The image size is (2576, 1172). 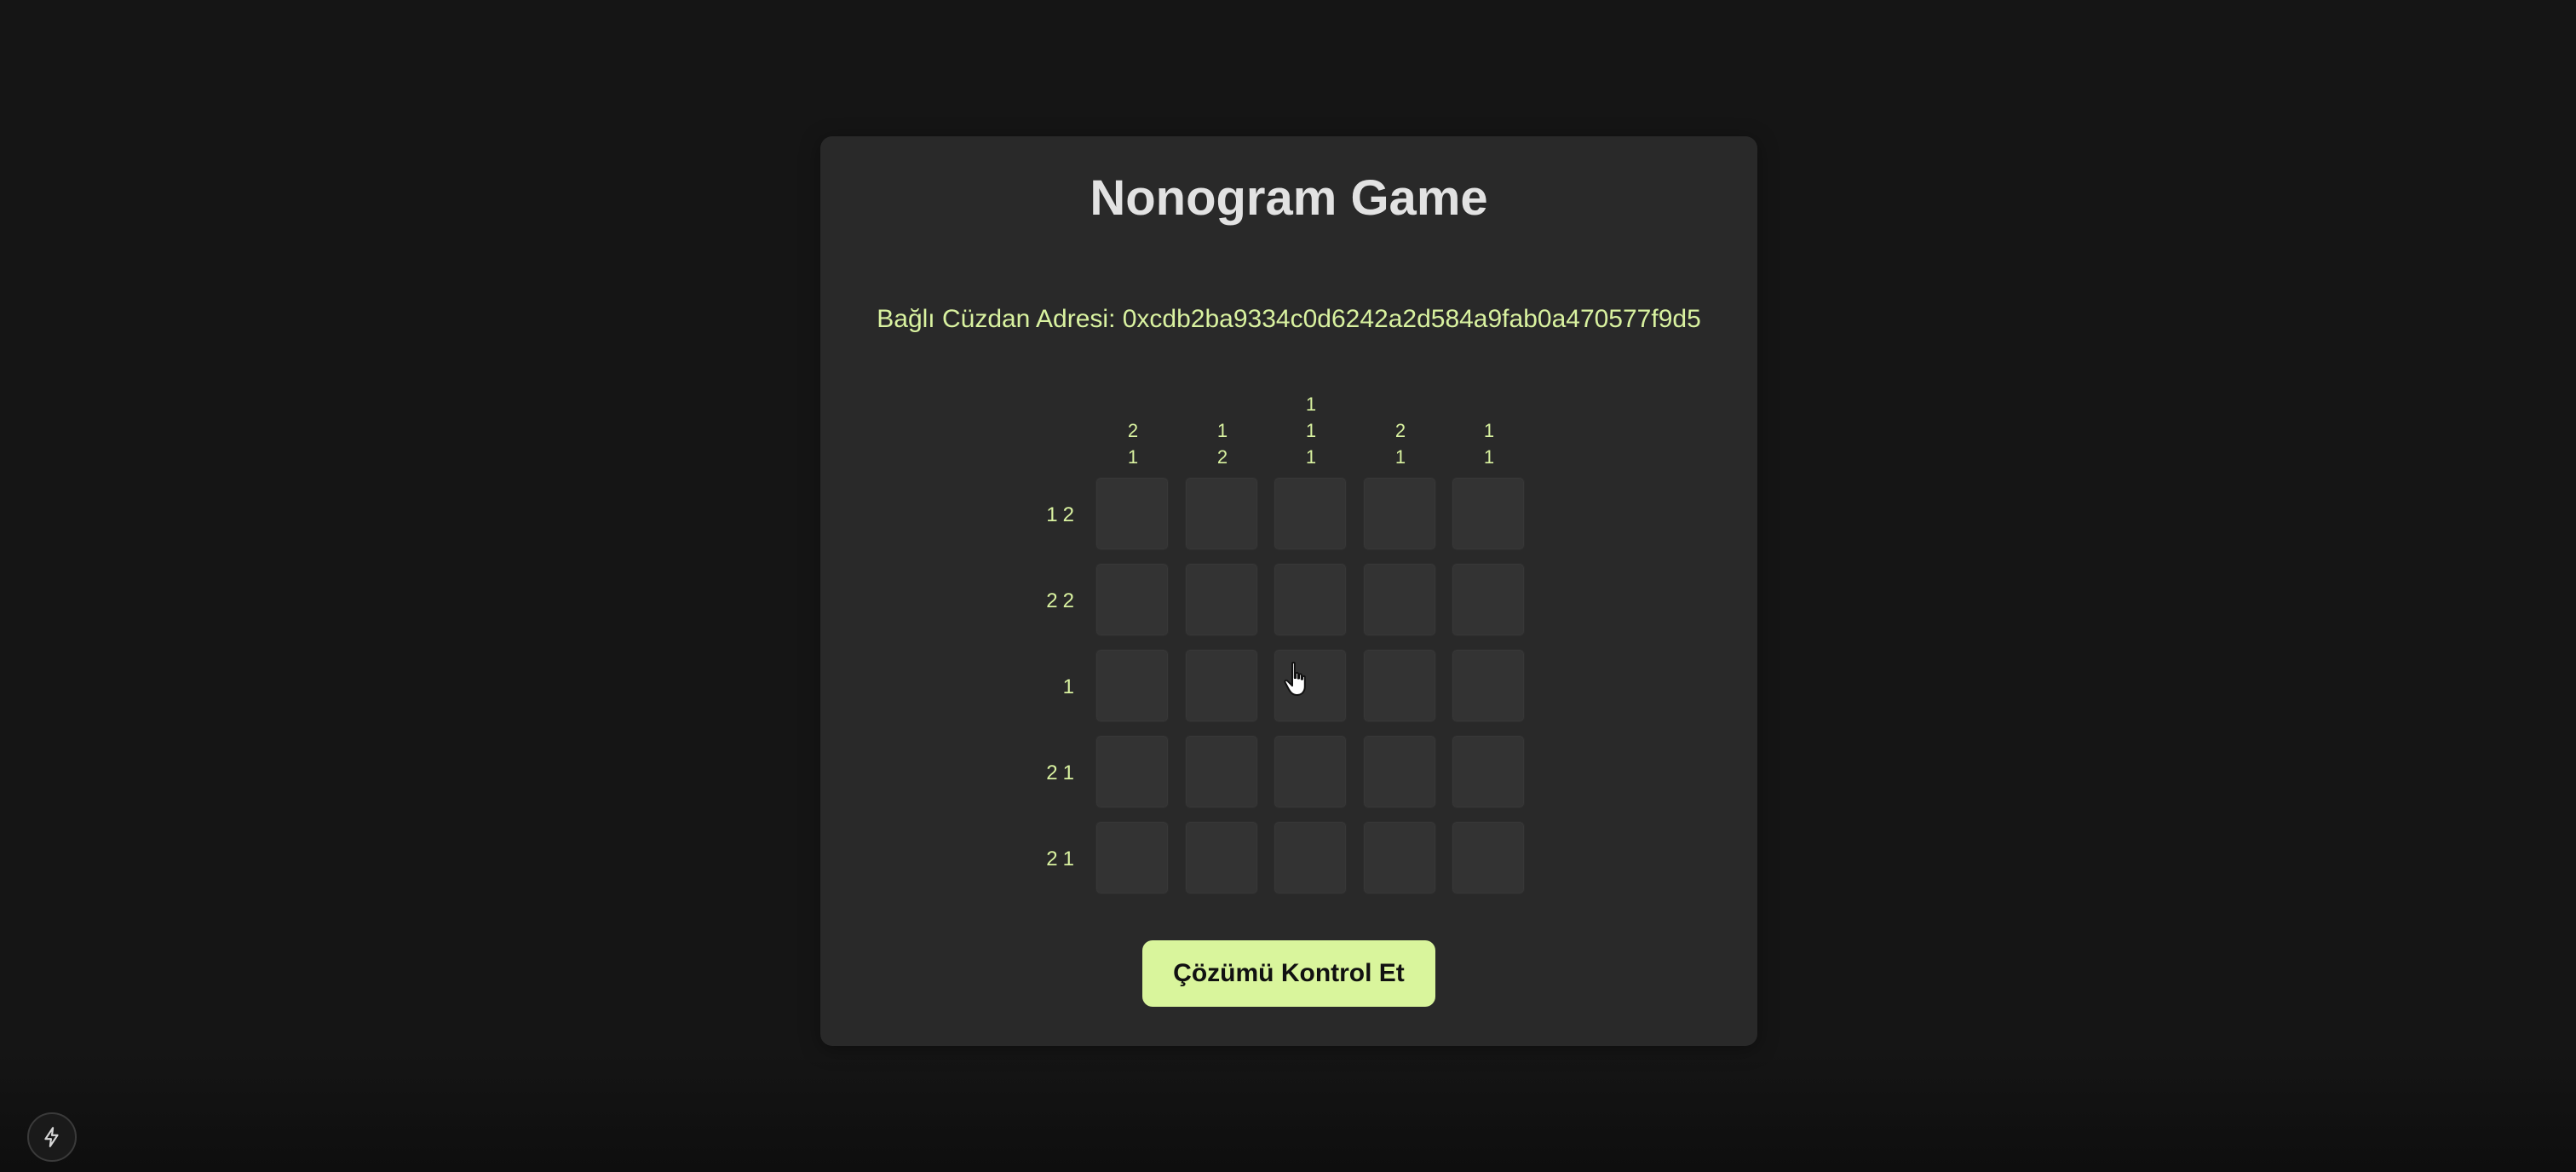 What do you see at coordinates (1288, 973) in the screenshot?
I see `check-solution-button: Çözümü Kontrol Et` at bounding box center [1288, 973].